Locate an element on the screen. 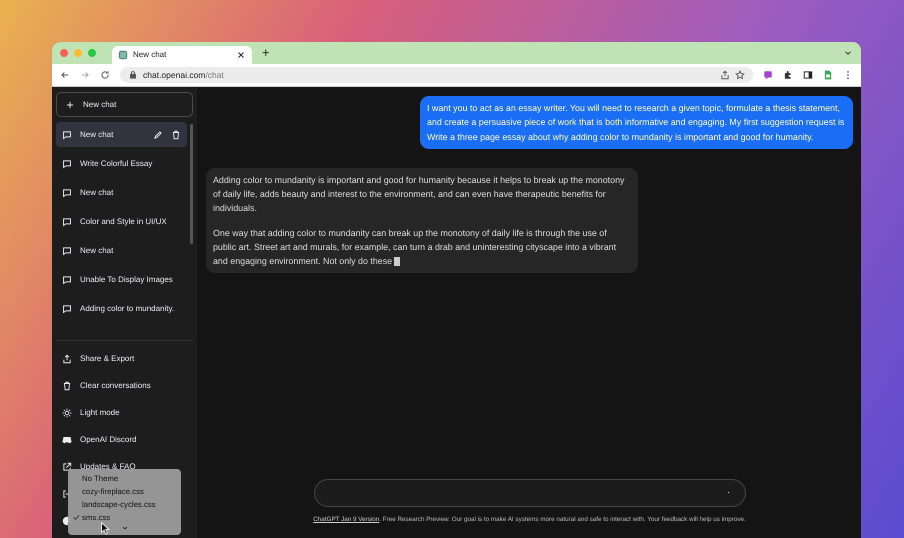 This screenshot has width=904, height=538. reload-icon is located at coordinates (105, 75).